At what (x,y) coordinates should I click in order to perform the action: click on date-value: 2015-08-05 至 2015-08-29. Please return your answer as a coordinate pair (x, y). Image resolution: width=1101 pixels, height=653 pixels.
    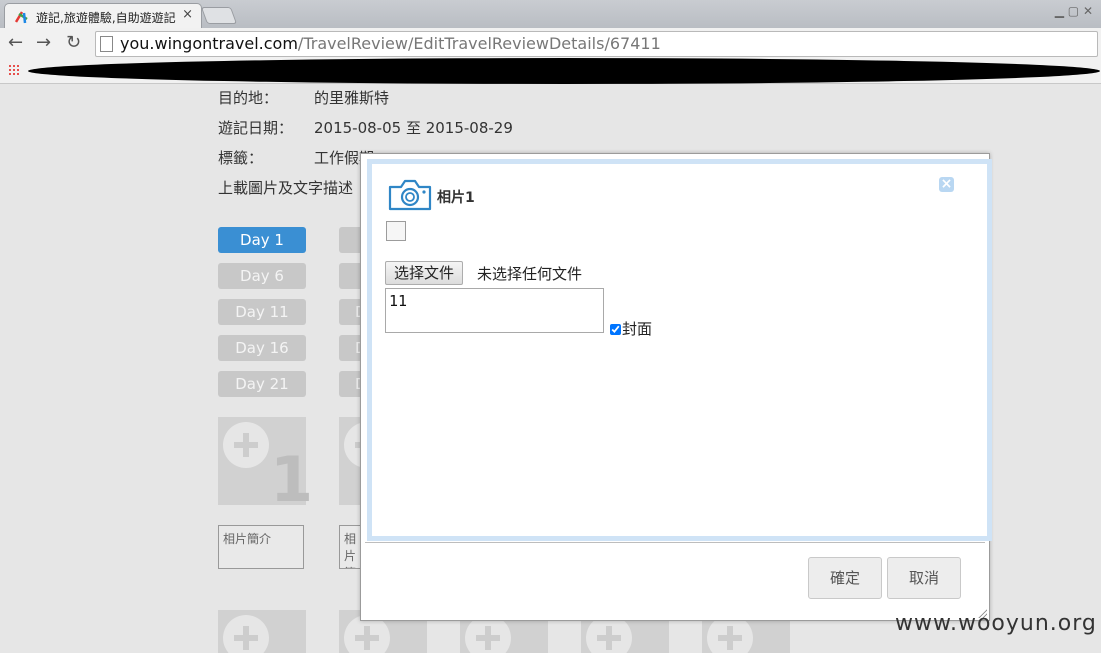
    Looking at the image, I should click on (413, 128).